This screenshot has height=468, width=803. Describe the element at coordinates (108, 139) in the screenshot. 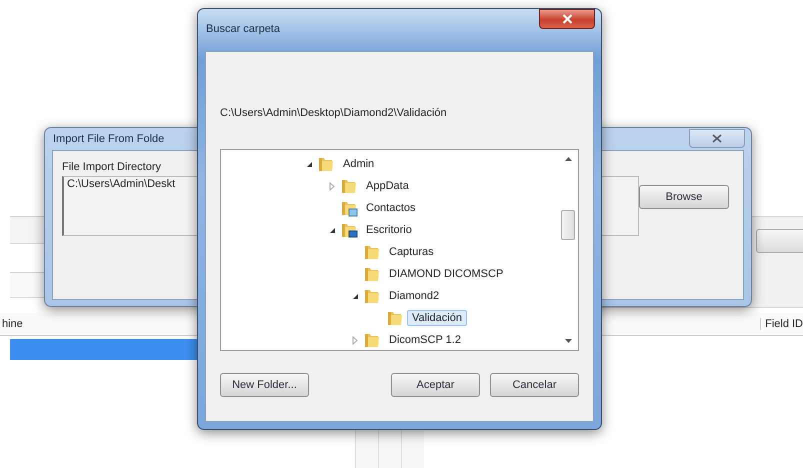

I see `window-title: Import File From Folde` at that location.